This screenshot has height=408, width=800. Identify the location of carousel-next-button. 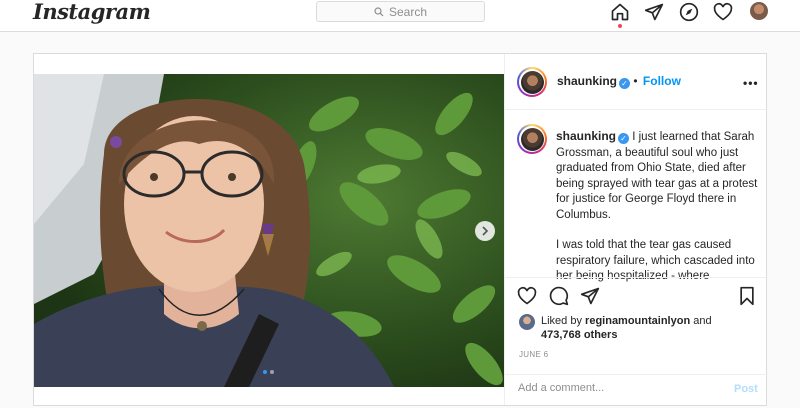
(485, 231).